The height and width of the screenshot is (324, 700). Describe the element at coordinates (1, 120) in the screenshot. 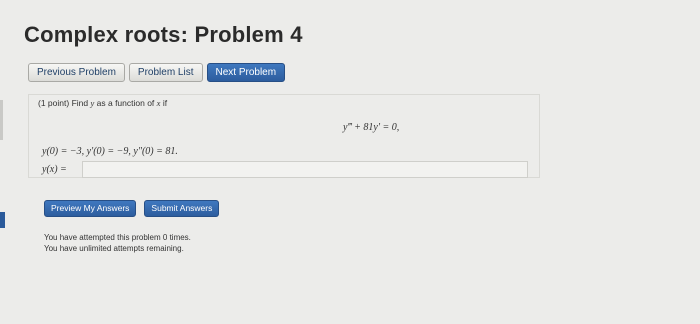

I see `sidebar-edge` at that location.